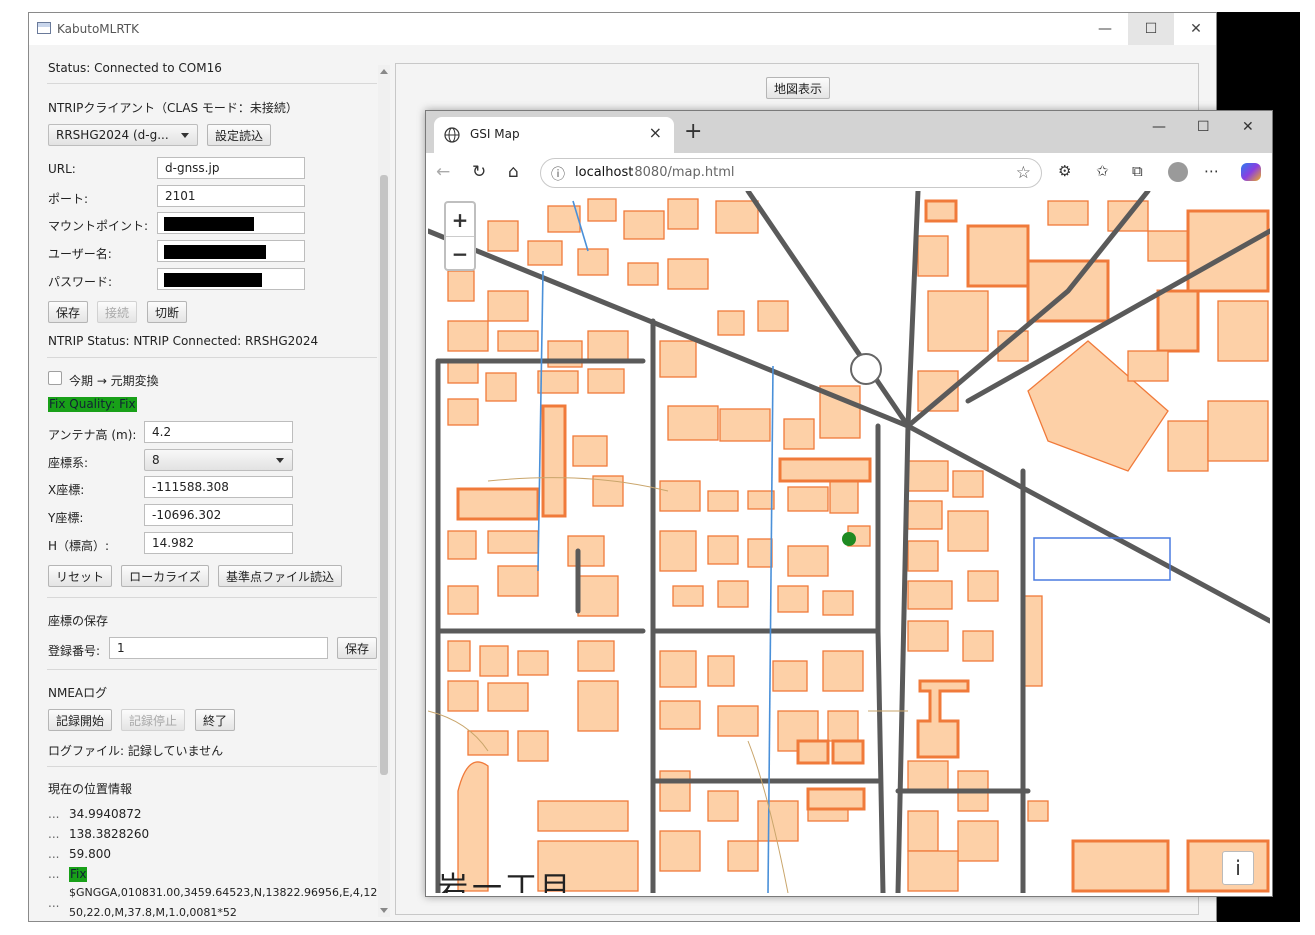 The height and width of the screenshot is (935, 1315). Describe the element at coordinates (460, 253) in the screenshot. I see `zoom-out-button: −` at that location.